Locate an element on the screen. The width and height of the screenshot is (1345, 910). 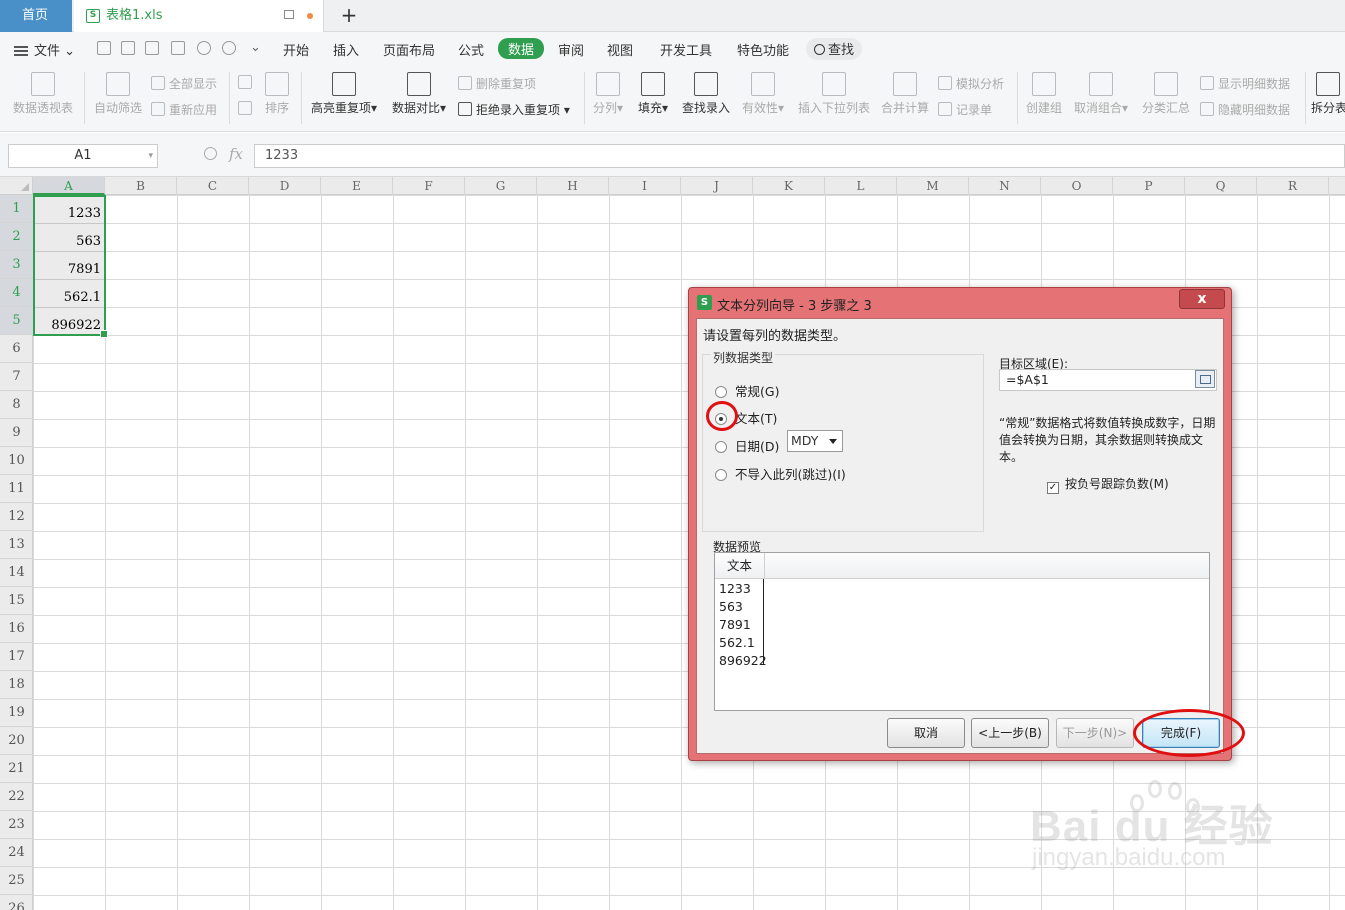
undo-icon is located at coordinates (204, 48).